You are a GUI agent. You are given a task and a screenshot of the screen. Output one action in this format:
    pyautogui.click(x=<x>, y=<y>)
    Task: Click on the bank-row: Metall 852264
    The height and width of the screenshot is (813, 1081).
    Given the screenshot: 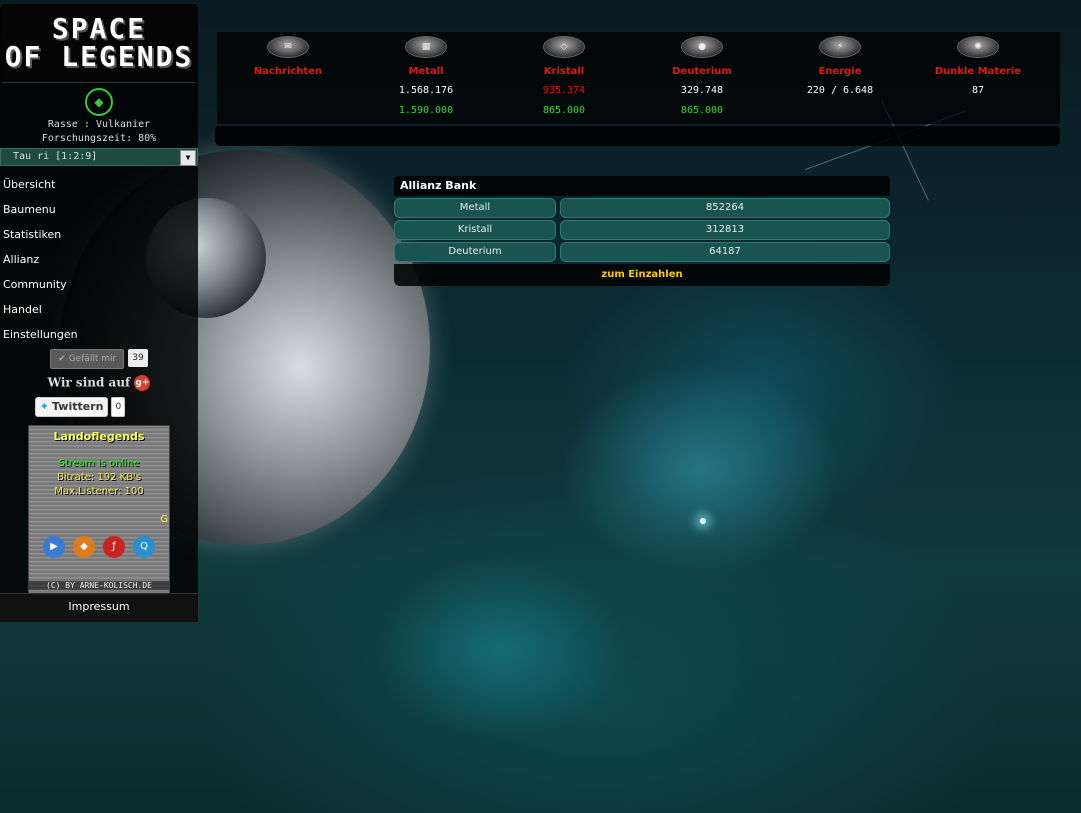 What is the action you would take?
    pyautogui.click(x=642, y=208)
    